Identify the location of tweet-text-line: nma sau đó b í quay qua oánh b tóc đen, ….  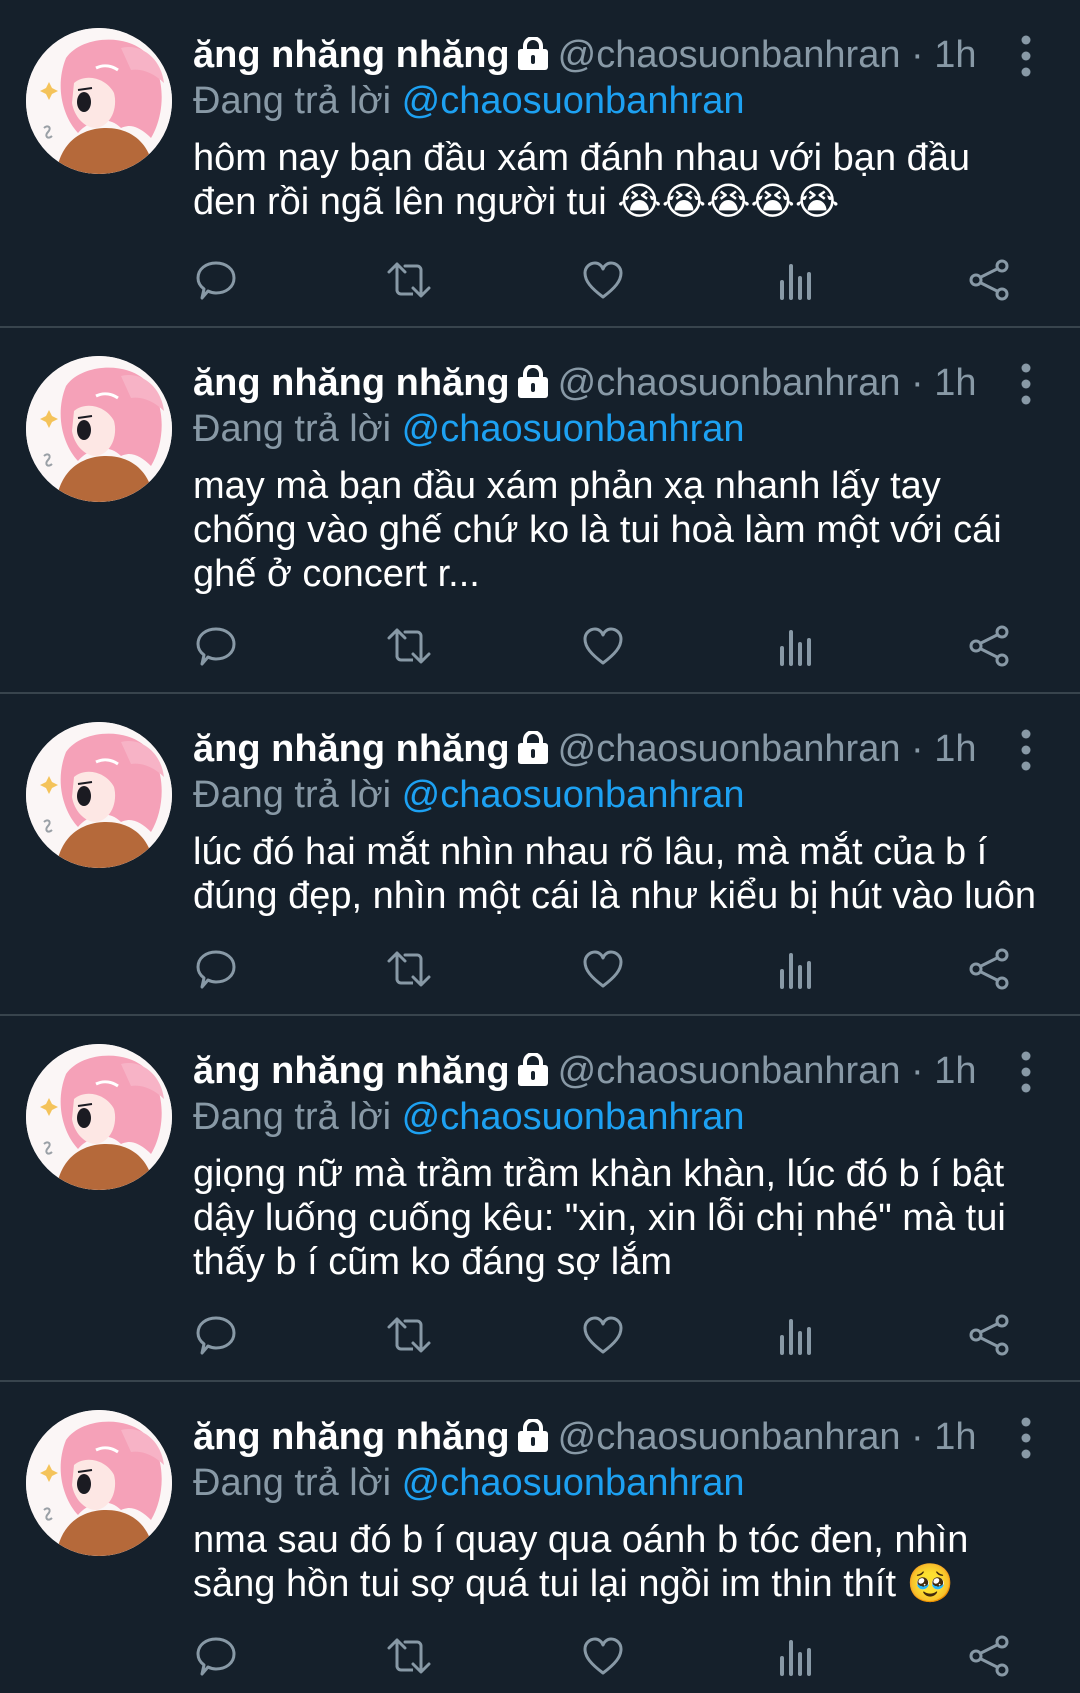
(581, 1540).